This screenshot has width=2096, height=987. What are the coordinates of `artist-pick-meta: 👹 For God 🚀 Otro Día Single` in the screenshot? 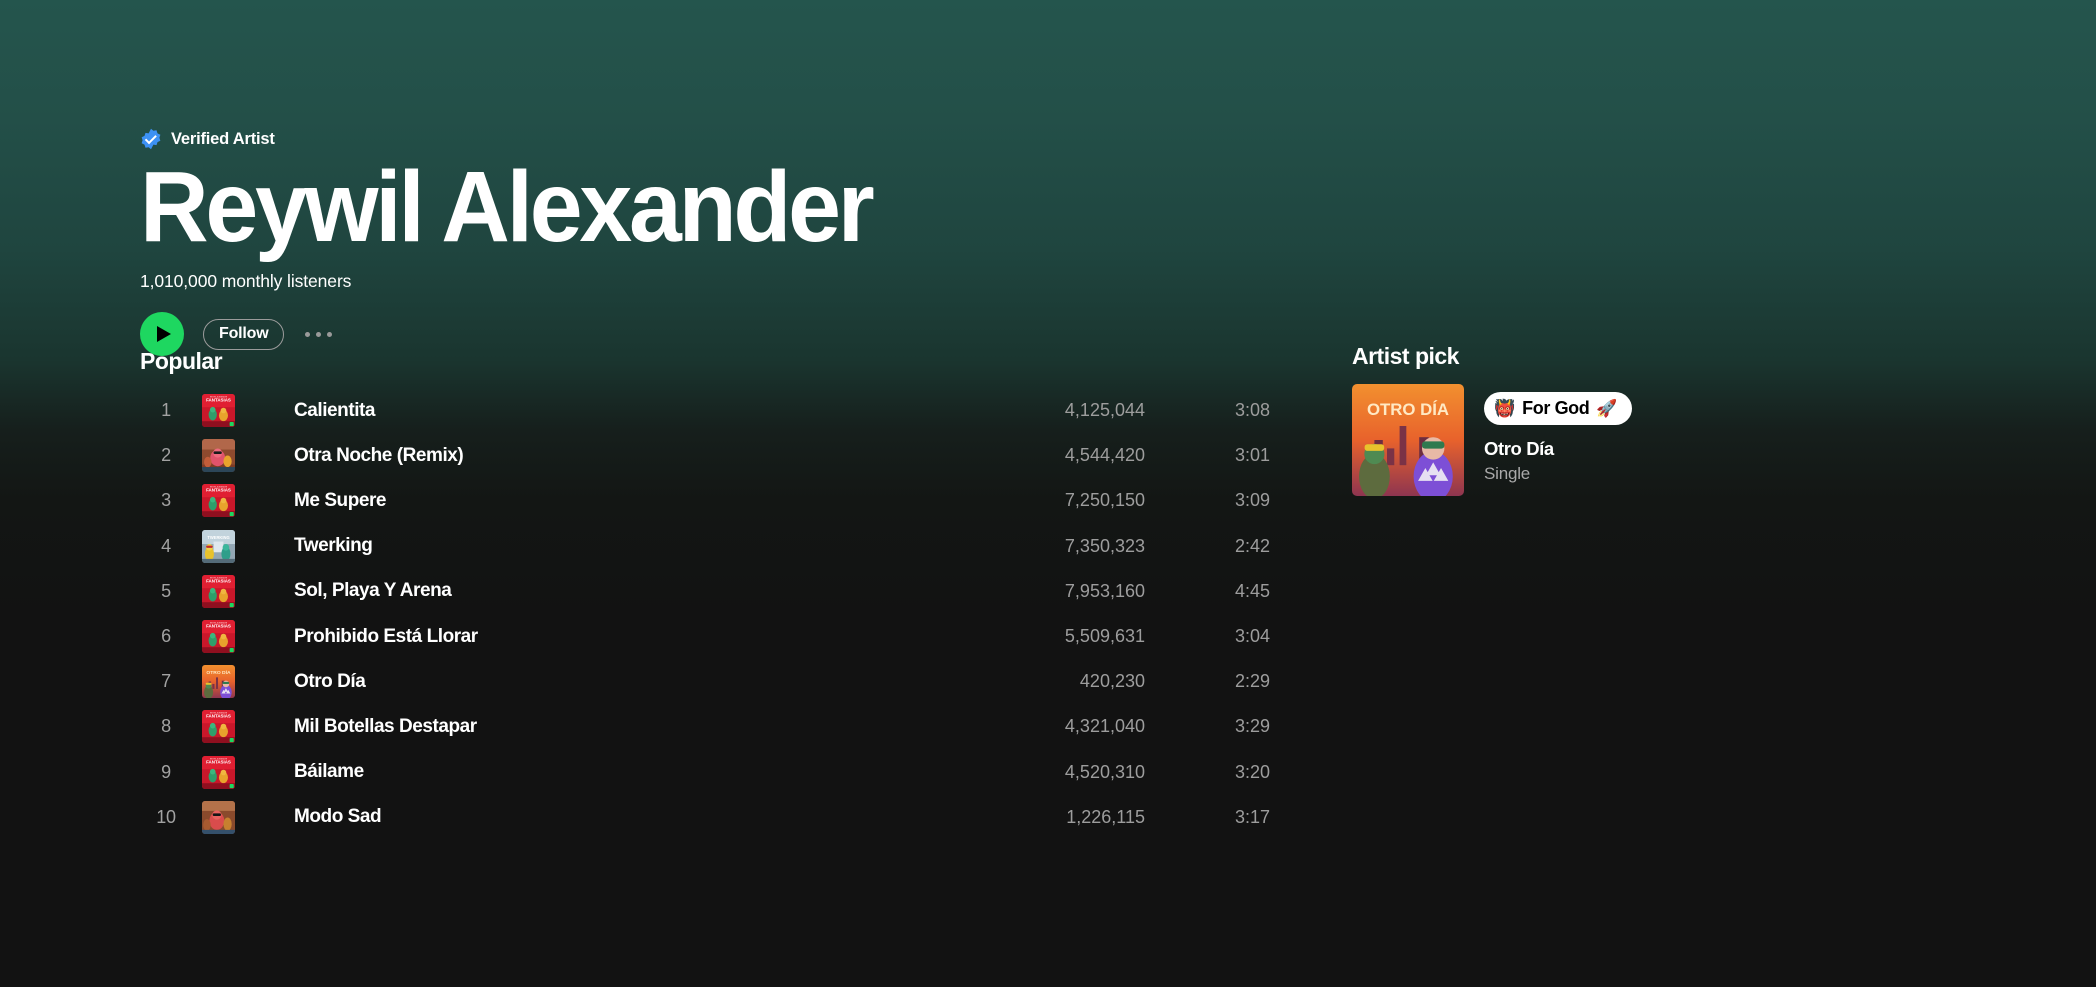 It's located at (1558, 434).